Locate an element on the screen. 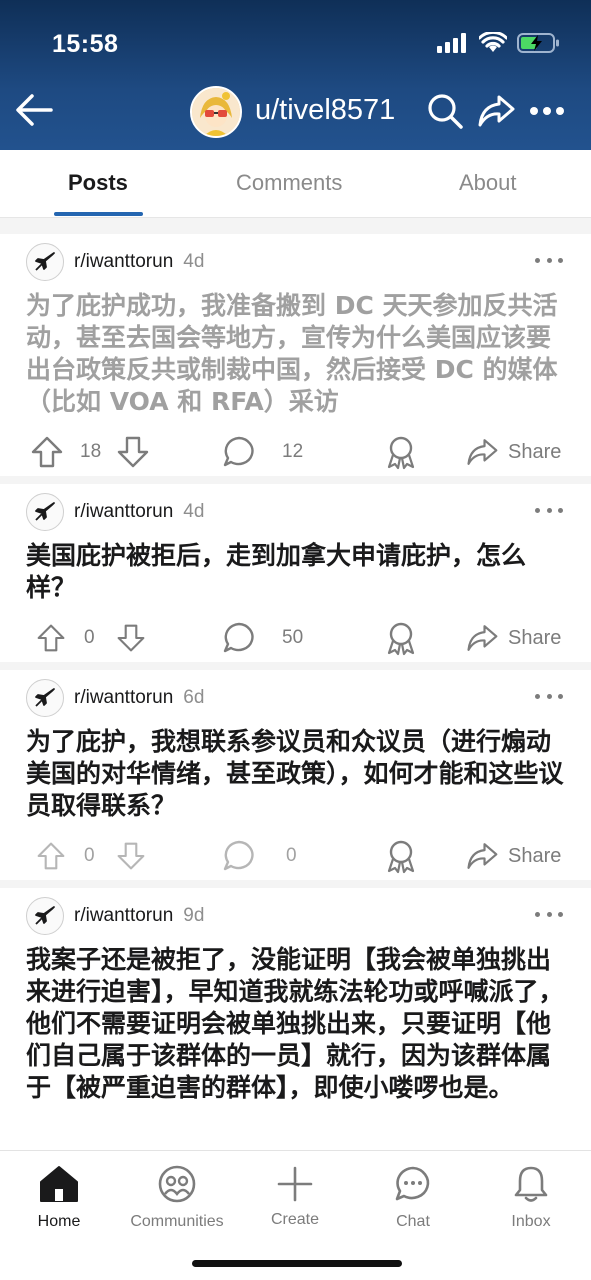 Image resolution: width=591 pixels, height=1280 pixels. avatar is located at coordinates (216, 112).